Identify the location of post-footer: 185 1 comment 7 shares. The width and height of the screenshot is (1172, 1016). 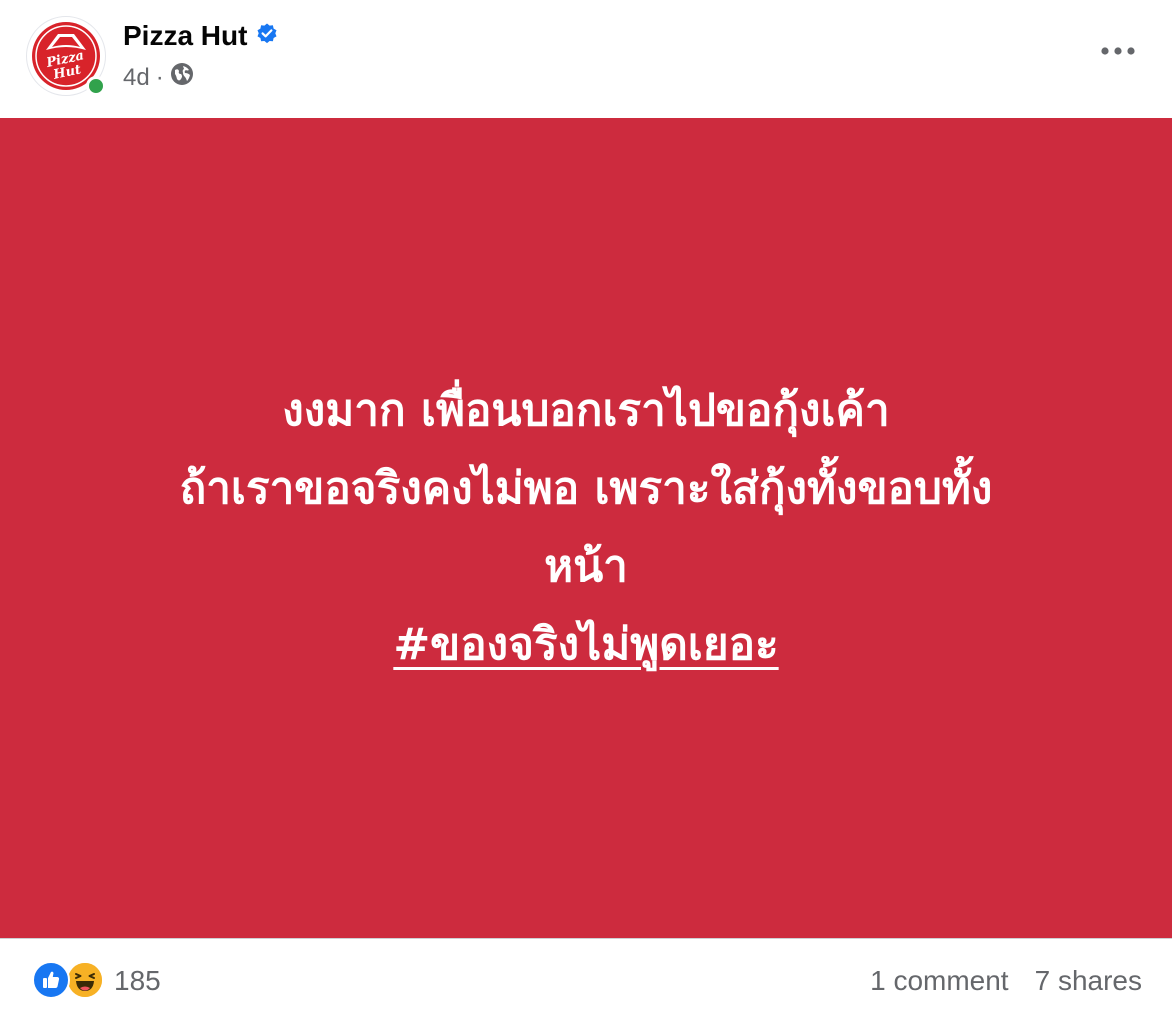
(586, 977).